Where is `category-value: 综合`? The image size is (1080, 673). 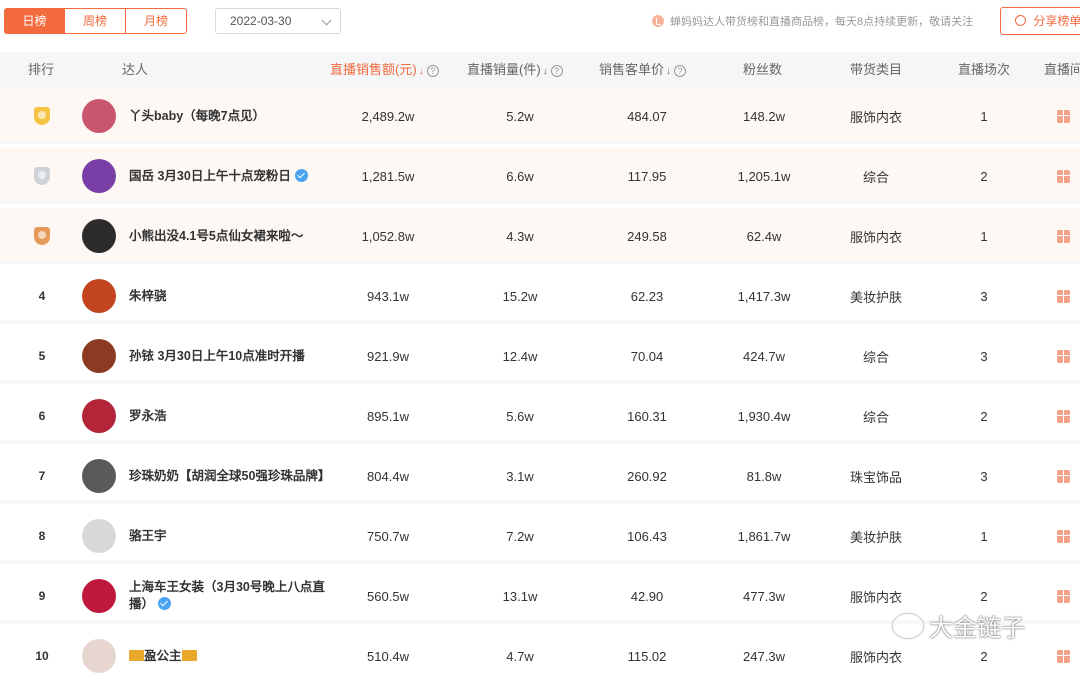
category-value: 综合 is located at coordinates (875, 417).